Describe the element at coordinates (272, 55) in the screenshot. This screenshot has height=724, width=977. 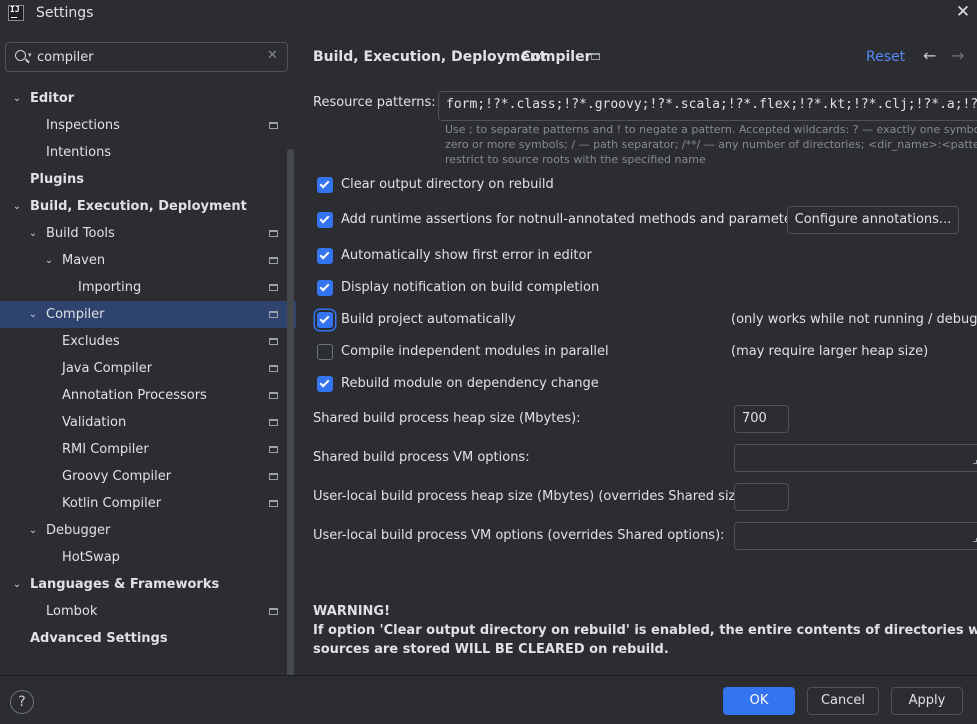
I see `clear-search-icon: ✕` at that location.